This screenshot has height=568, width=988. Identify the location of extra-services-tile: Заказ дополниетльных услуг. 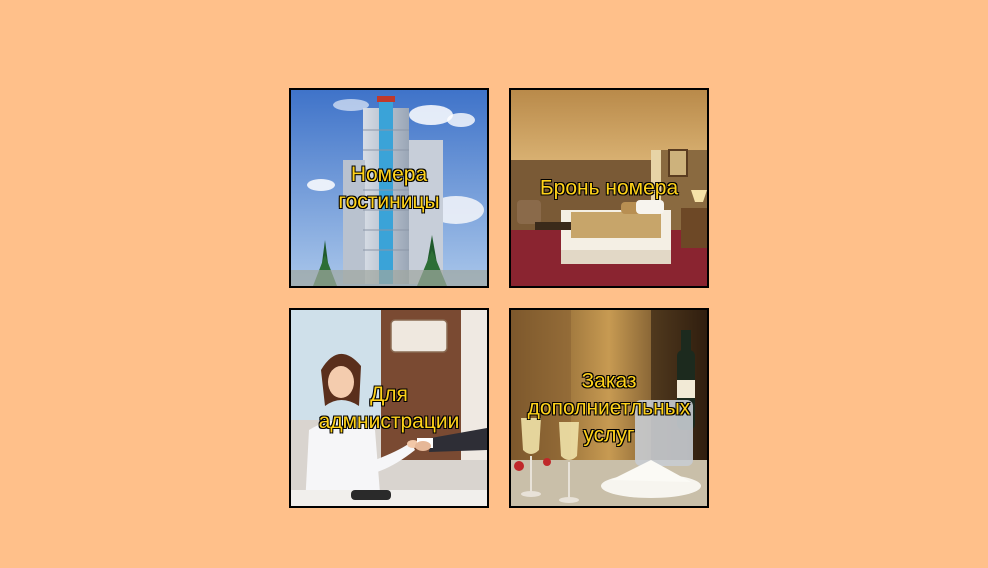
(609, 408).